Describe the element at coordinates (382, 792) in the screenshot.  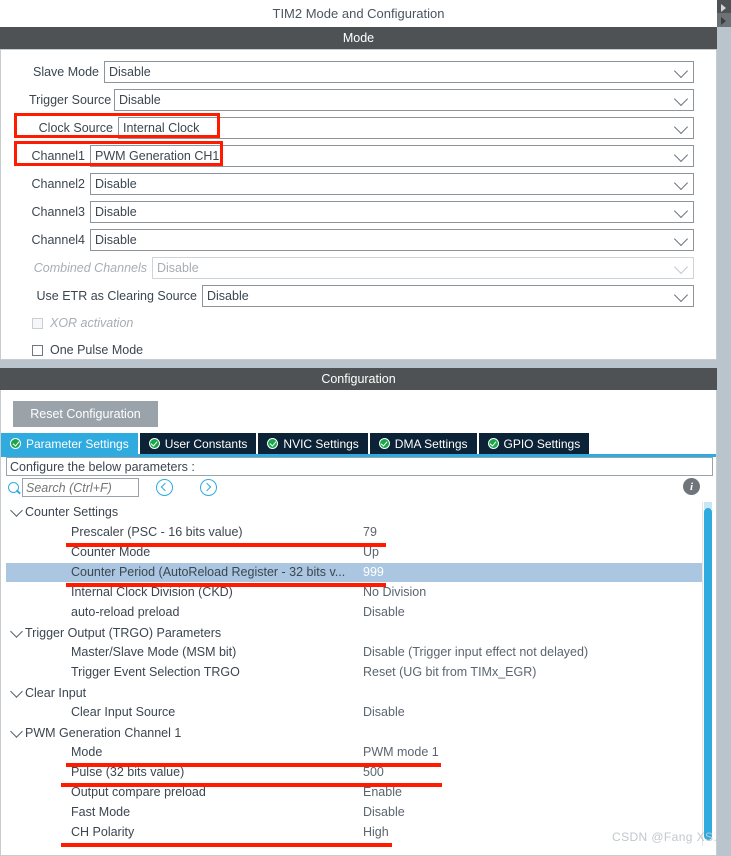
I see `param-value: Enable` at that location.